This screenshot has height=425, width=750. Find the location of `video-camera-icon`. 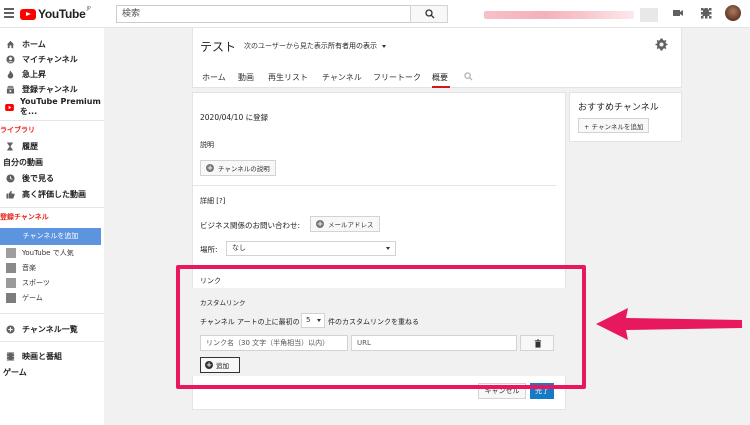

video-camera-icon is located at coordinates (678, 13).